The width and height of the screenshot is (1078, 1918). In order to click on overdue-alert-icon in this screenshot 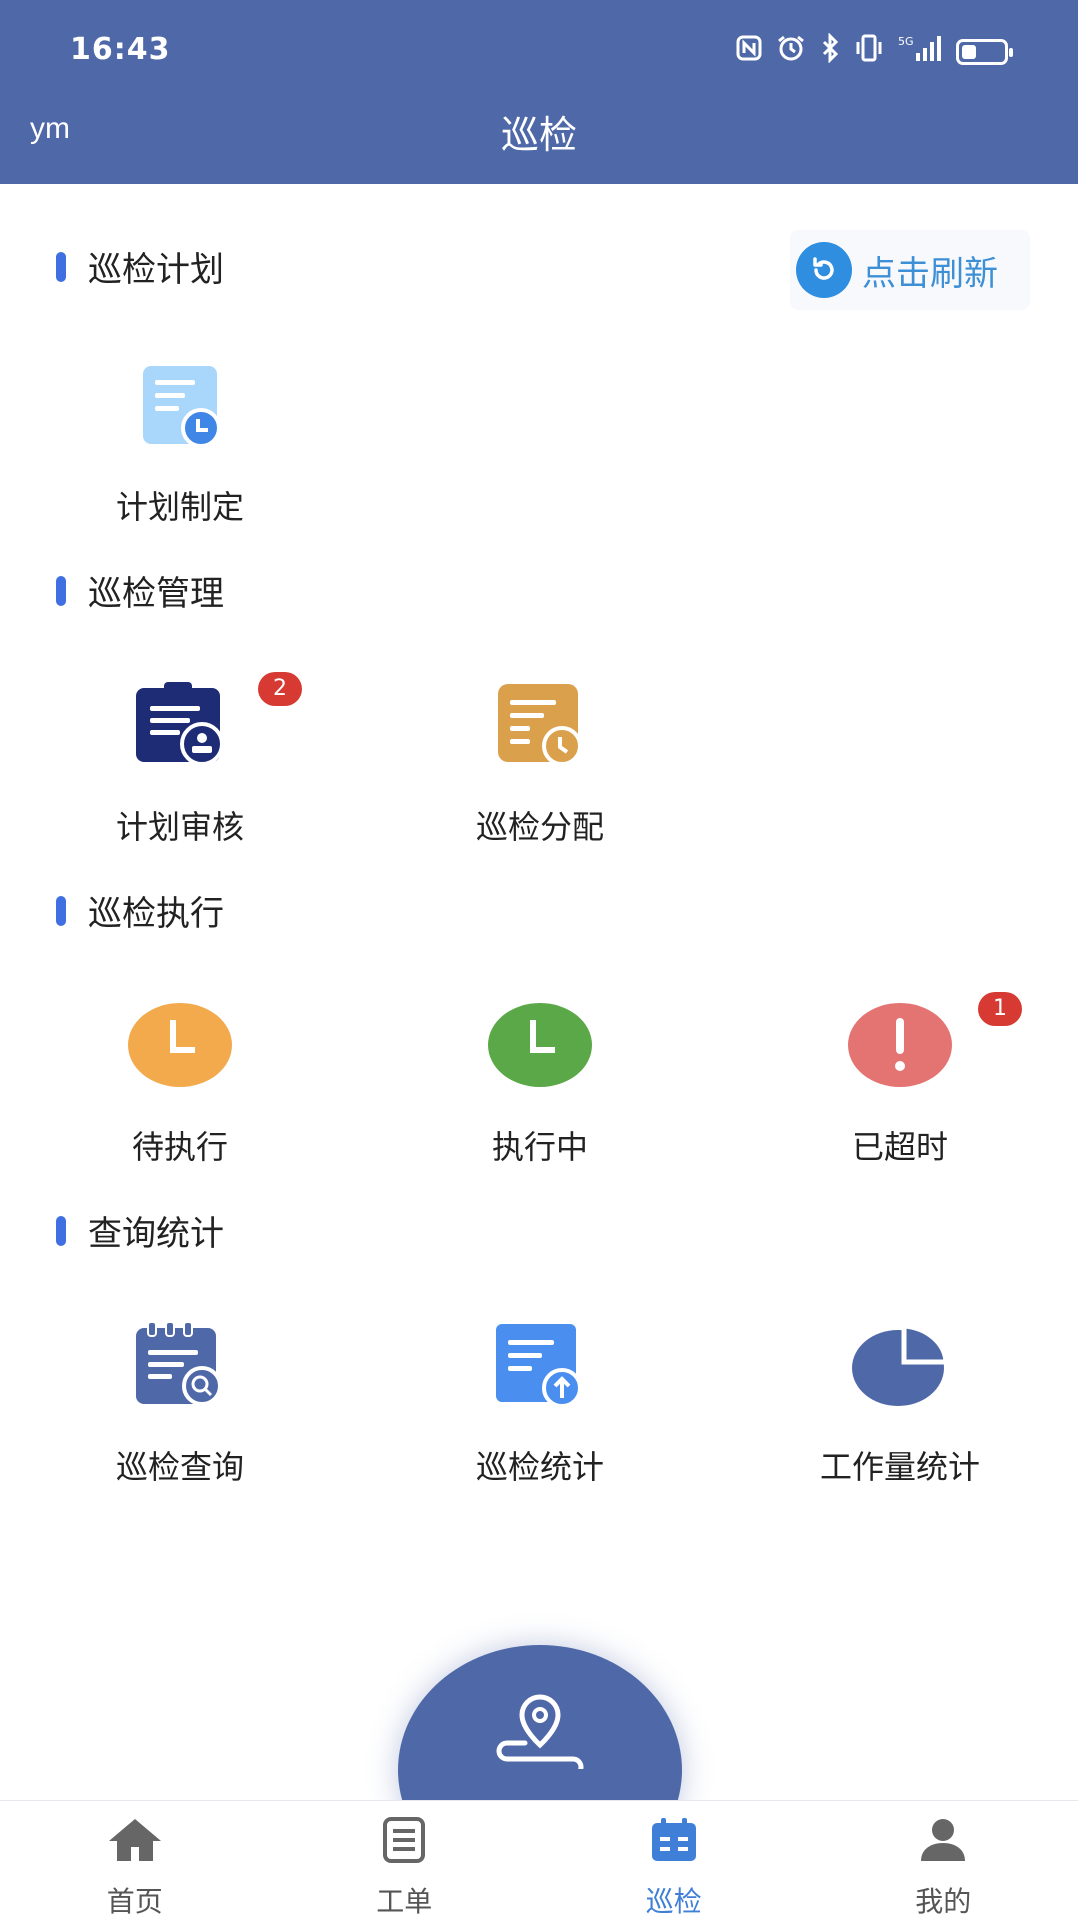, I will do `click(900, 1045)`.